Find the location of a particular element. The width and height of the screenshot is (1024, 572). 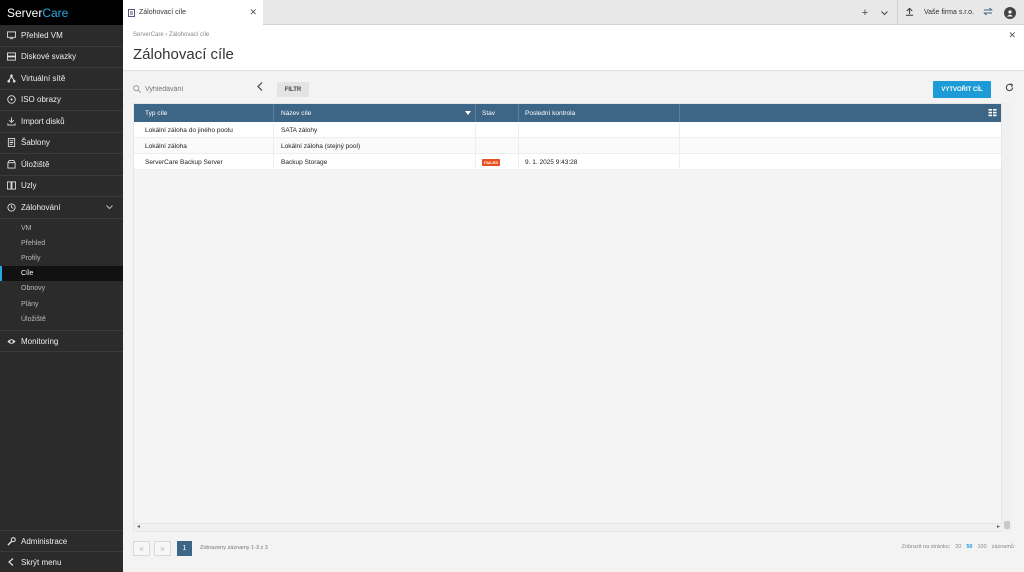

company-name: Vaše firma s.r.o. is located at coordinates (949, 12).